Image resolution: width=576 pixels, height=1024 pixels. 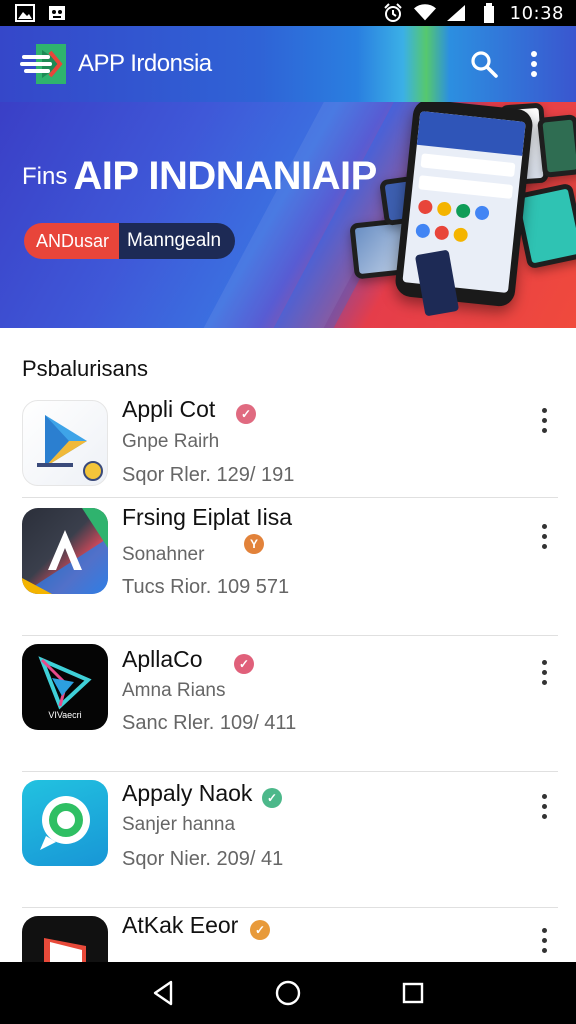 I want to click on recents-icon, so click(x=413, y=993).